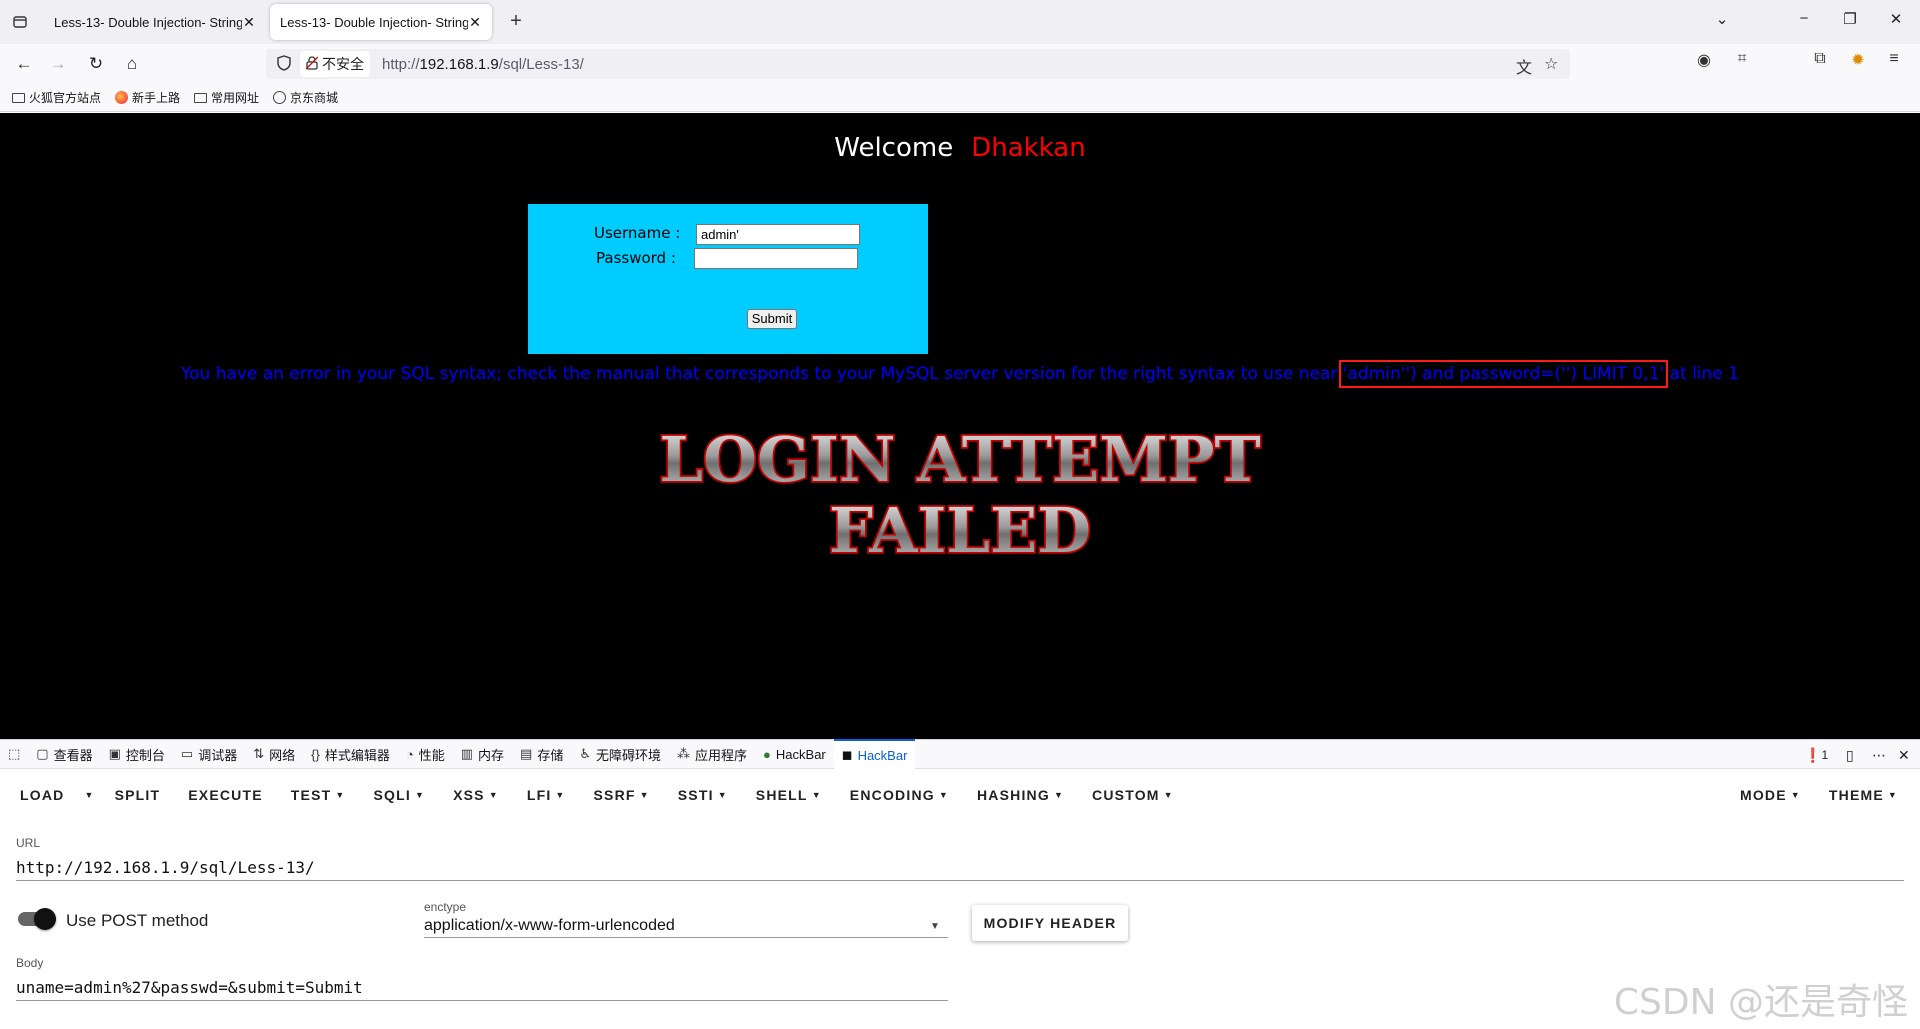 The height and width of the screenshot is (1029, 1920). What do you see at coordinates (1804, 18) in the screenshot?
I see `minimize-icon: −` at bounding box center [1804, 18].